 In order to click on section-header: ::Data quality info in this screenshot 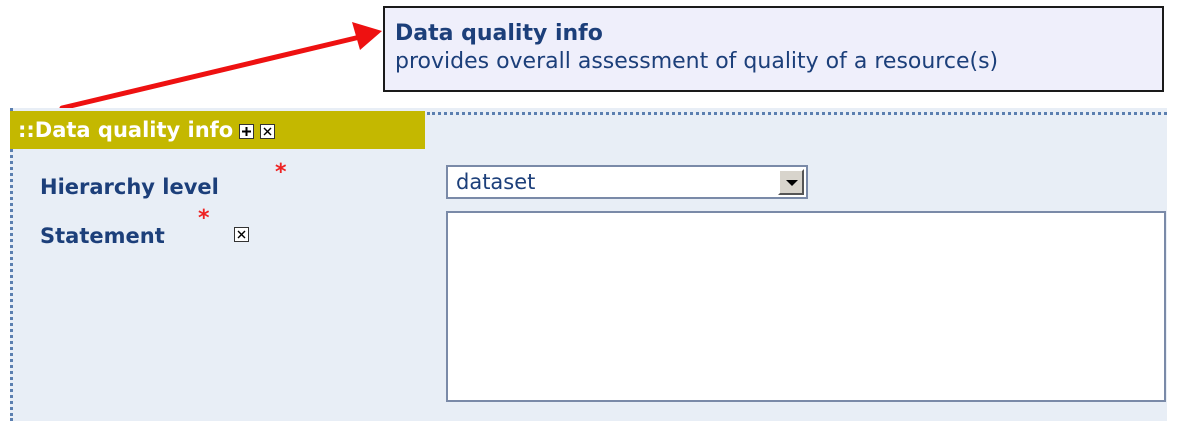, I will do `click(217, 130)`.